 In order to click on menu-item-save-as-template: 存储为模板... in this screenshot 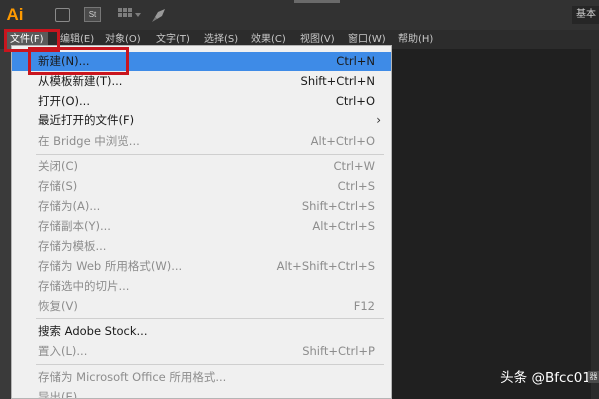, I will do `click(201, 246)`.